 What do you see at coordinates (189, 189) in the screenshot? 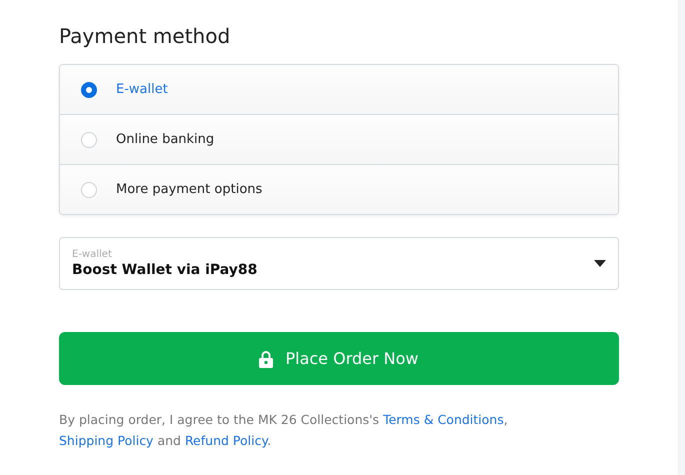
I see `option-label: More payment options` at bounding box center [189, 189].